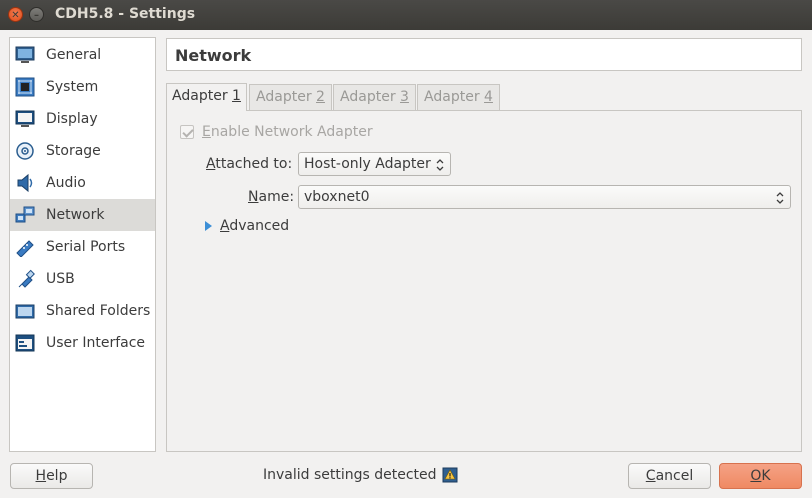 The image size is (812, 498). I want to click on chip-icon, so click(25, 87).